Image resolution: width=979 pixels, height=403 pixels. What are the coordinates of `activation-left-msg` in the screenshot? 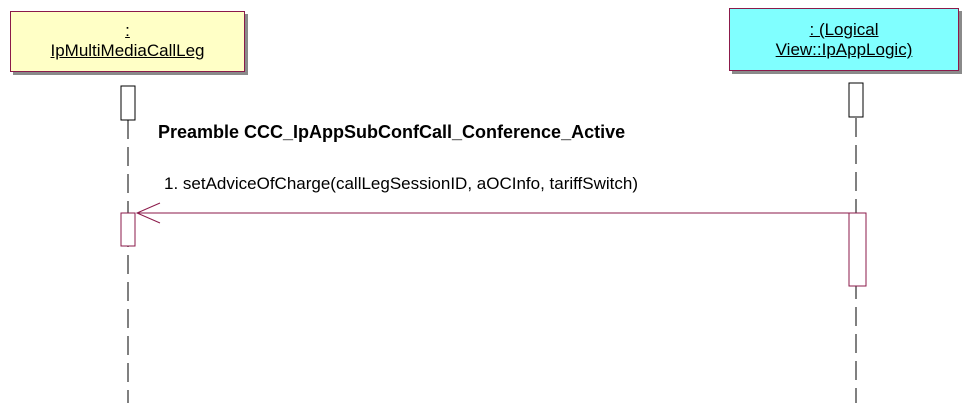 It's located at (128, 229).